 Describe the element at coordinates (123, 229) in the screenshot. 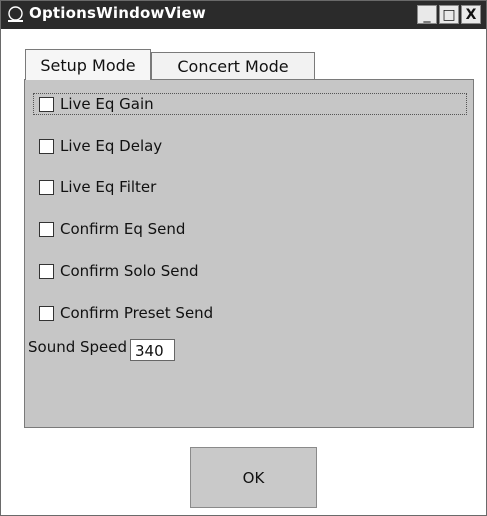

I see `option-label: Confirm Eq Send` at that location.